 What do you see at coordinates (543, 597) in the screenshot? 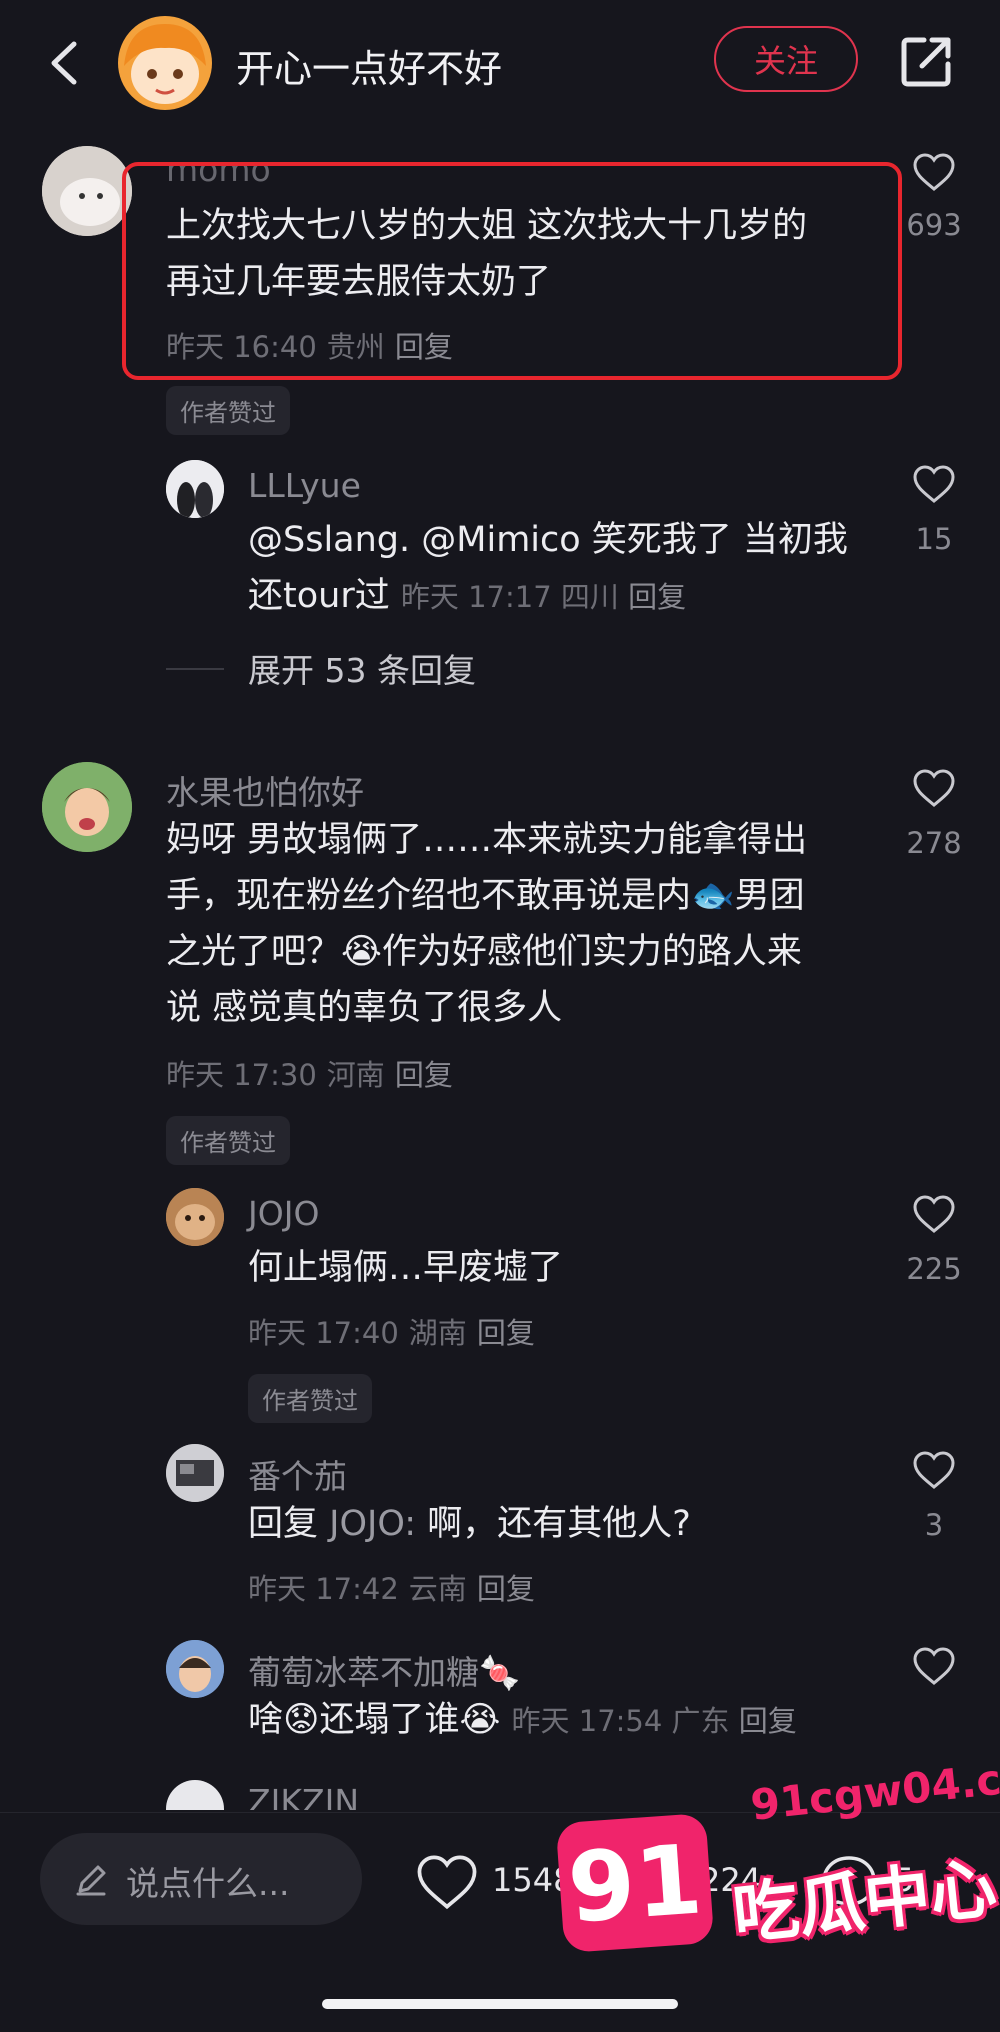
I see `comment-meta: 昨天 17:17 四川 回复` at bounding box center [543, 597].